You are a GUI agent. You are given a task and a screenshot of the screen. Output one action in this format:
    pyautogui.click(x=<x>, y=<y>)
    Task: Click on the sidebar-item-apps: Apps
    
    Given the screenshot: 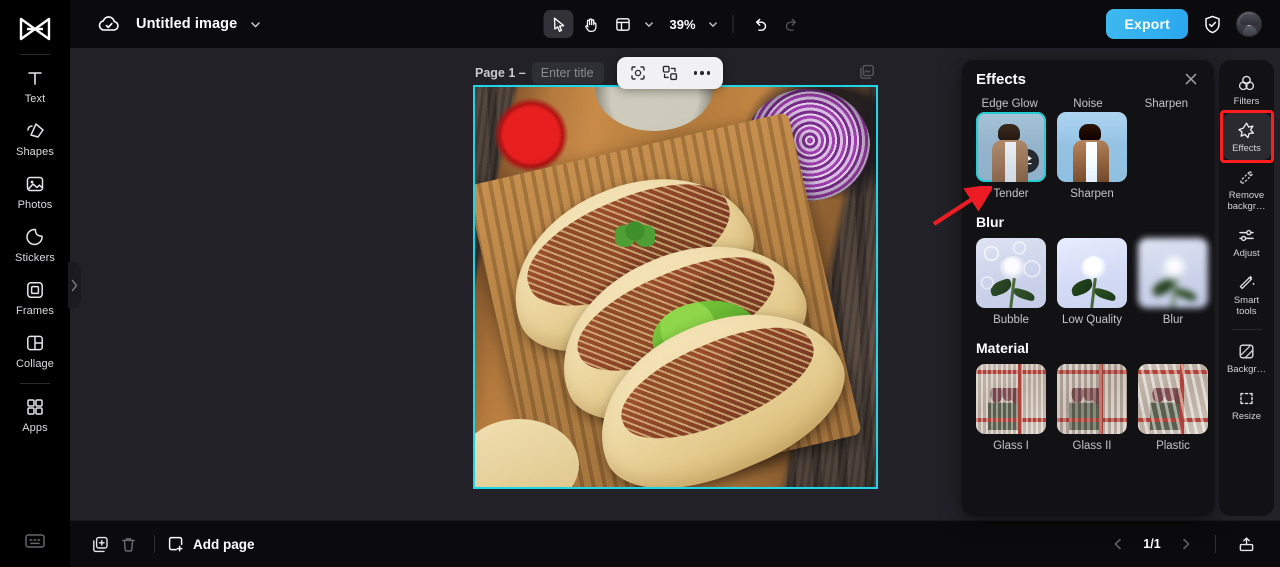 What is the action you would take?
    pyautogui.click(x=35, y=414)
    